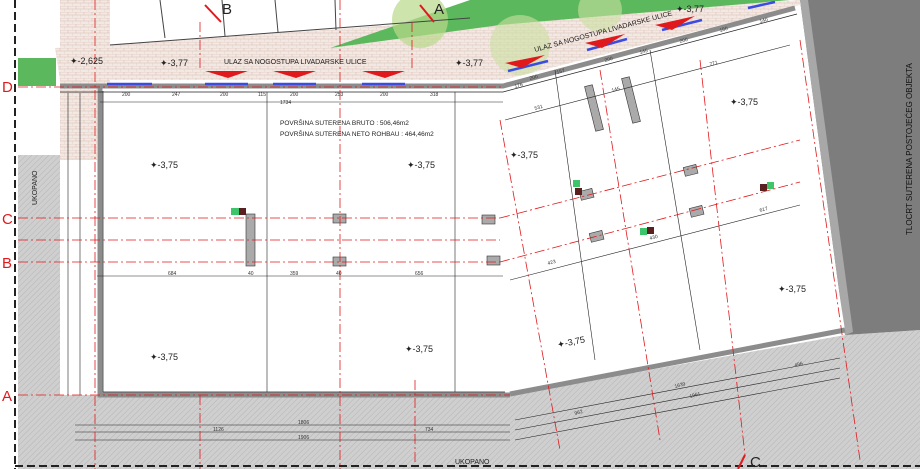  What do you see at coordinates (344, 122) in the screenshot?
I see `area-bruto: POVRŠINA SUTERENA BRUTO : 506,46m2` at bounding box center [344, 122].